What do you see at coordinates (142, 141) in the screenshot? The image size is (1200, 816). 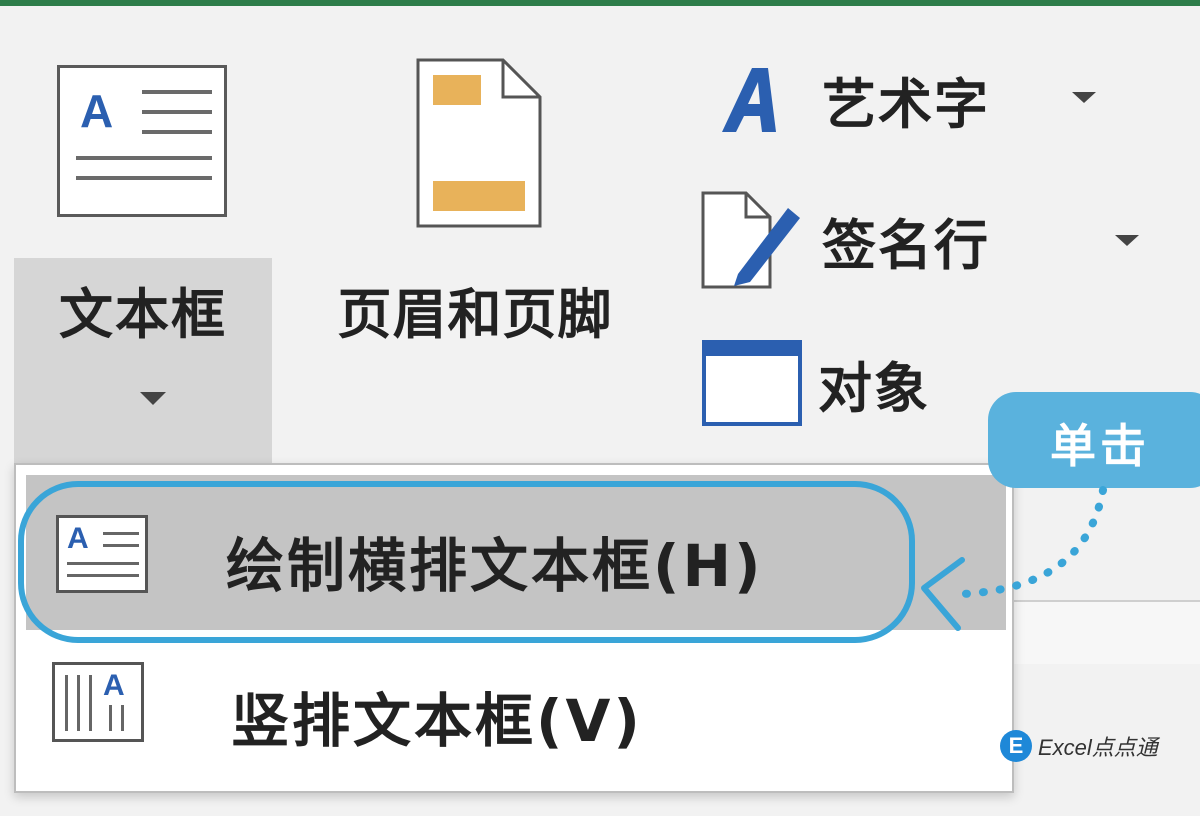 I see `textbox-icon: A` at bounding box center [142, 141].